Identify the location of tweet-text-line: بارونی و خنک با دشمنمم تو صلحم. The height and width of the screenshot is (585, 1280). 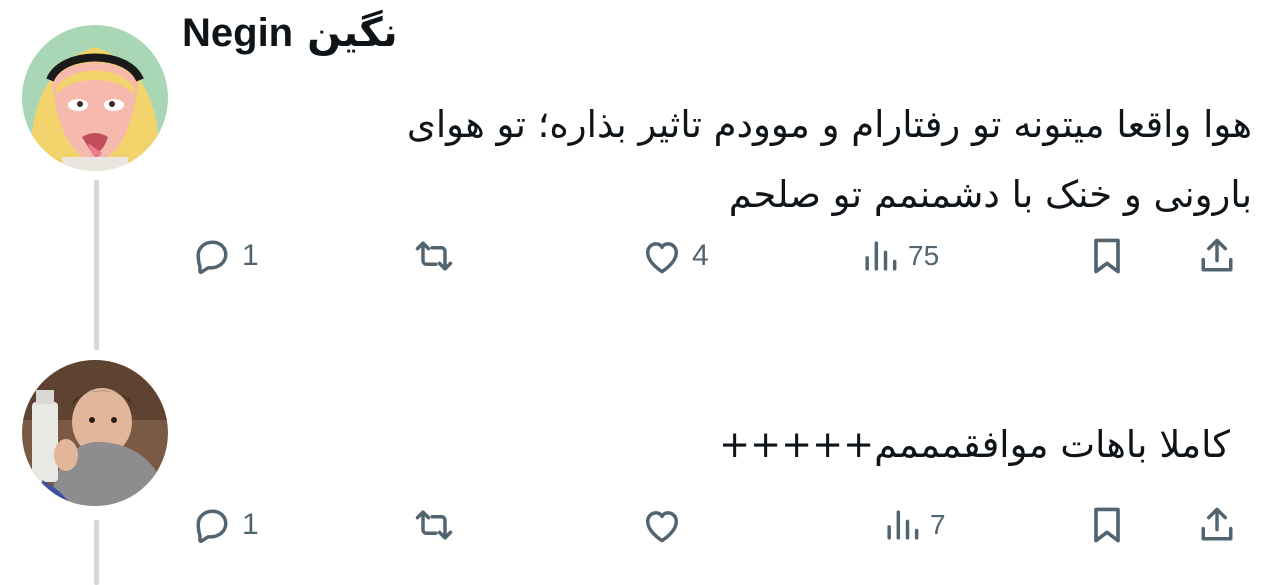
(990, 194).